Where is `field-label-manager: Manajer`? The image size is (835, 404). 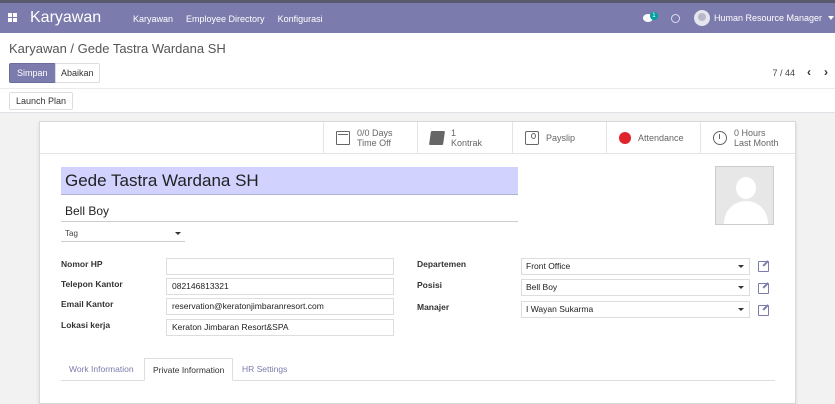 field-label-manager: Manajer is located at coordinates (433, 307).